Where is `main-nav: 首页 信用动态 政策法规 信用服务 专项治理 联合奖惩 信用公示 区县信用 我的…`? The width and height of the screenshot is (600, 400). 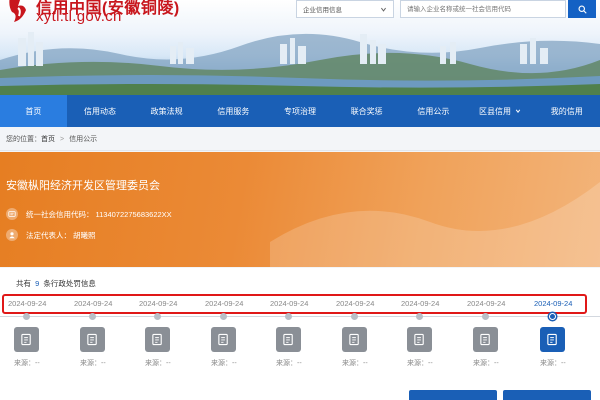
main-nav: 首页 信用动态 政策法规 信用服务 专项治理 联合奖惩 信用公示 区县信用 我的… is located at coordinates (300, 111).